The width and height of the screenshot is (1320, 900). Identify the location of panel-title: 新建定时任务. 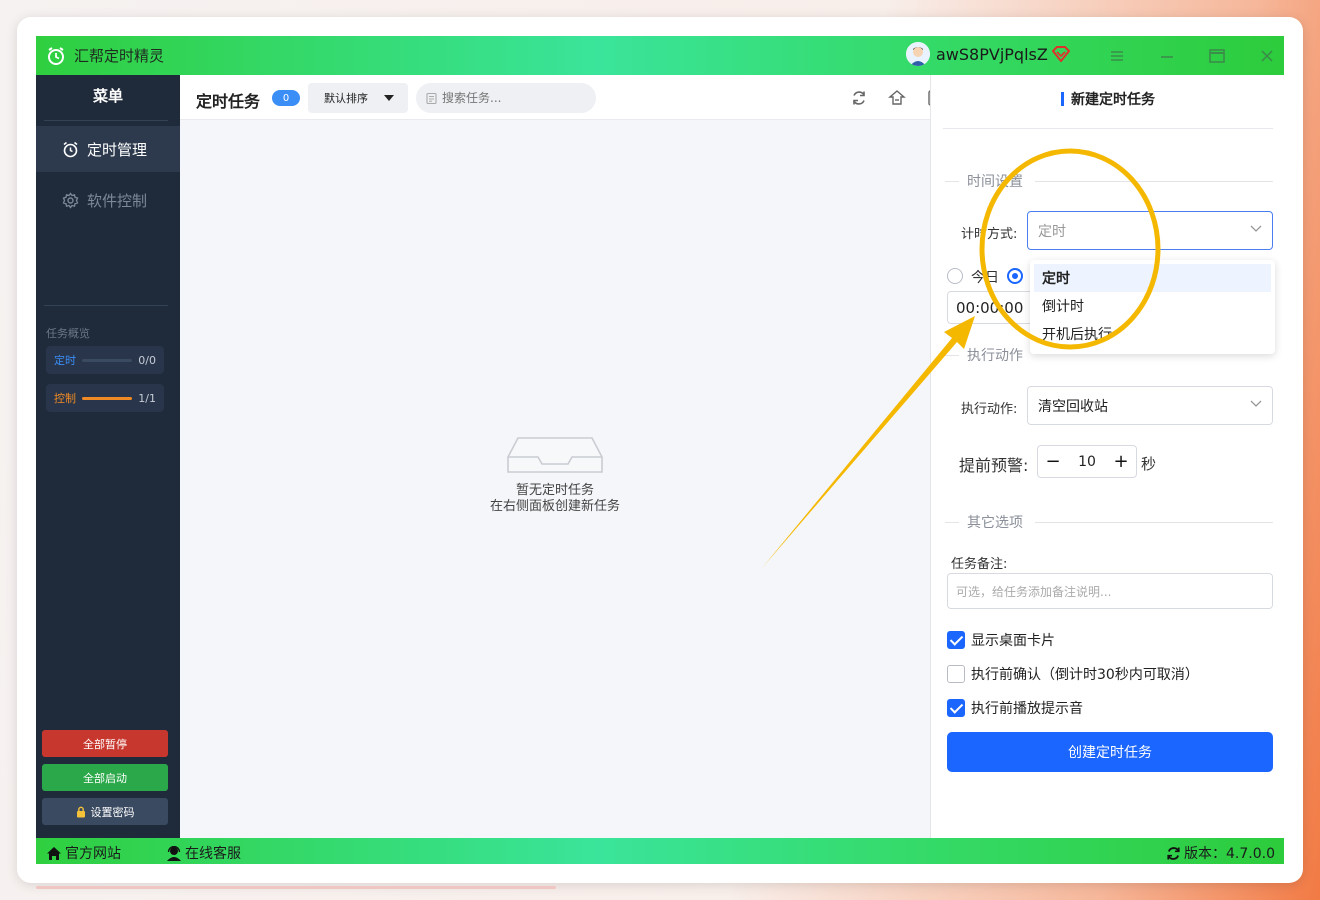
(1107, 99).